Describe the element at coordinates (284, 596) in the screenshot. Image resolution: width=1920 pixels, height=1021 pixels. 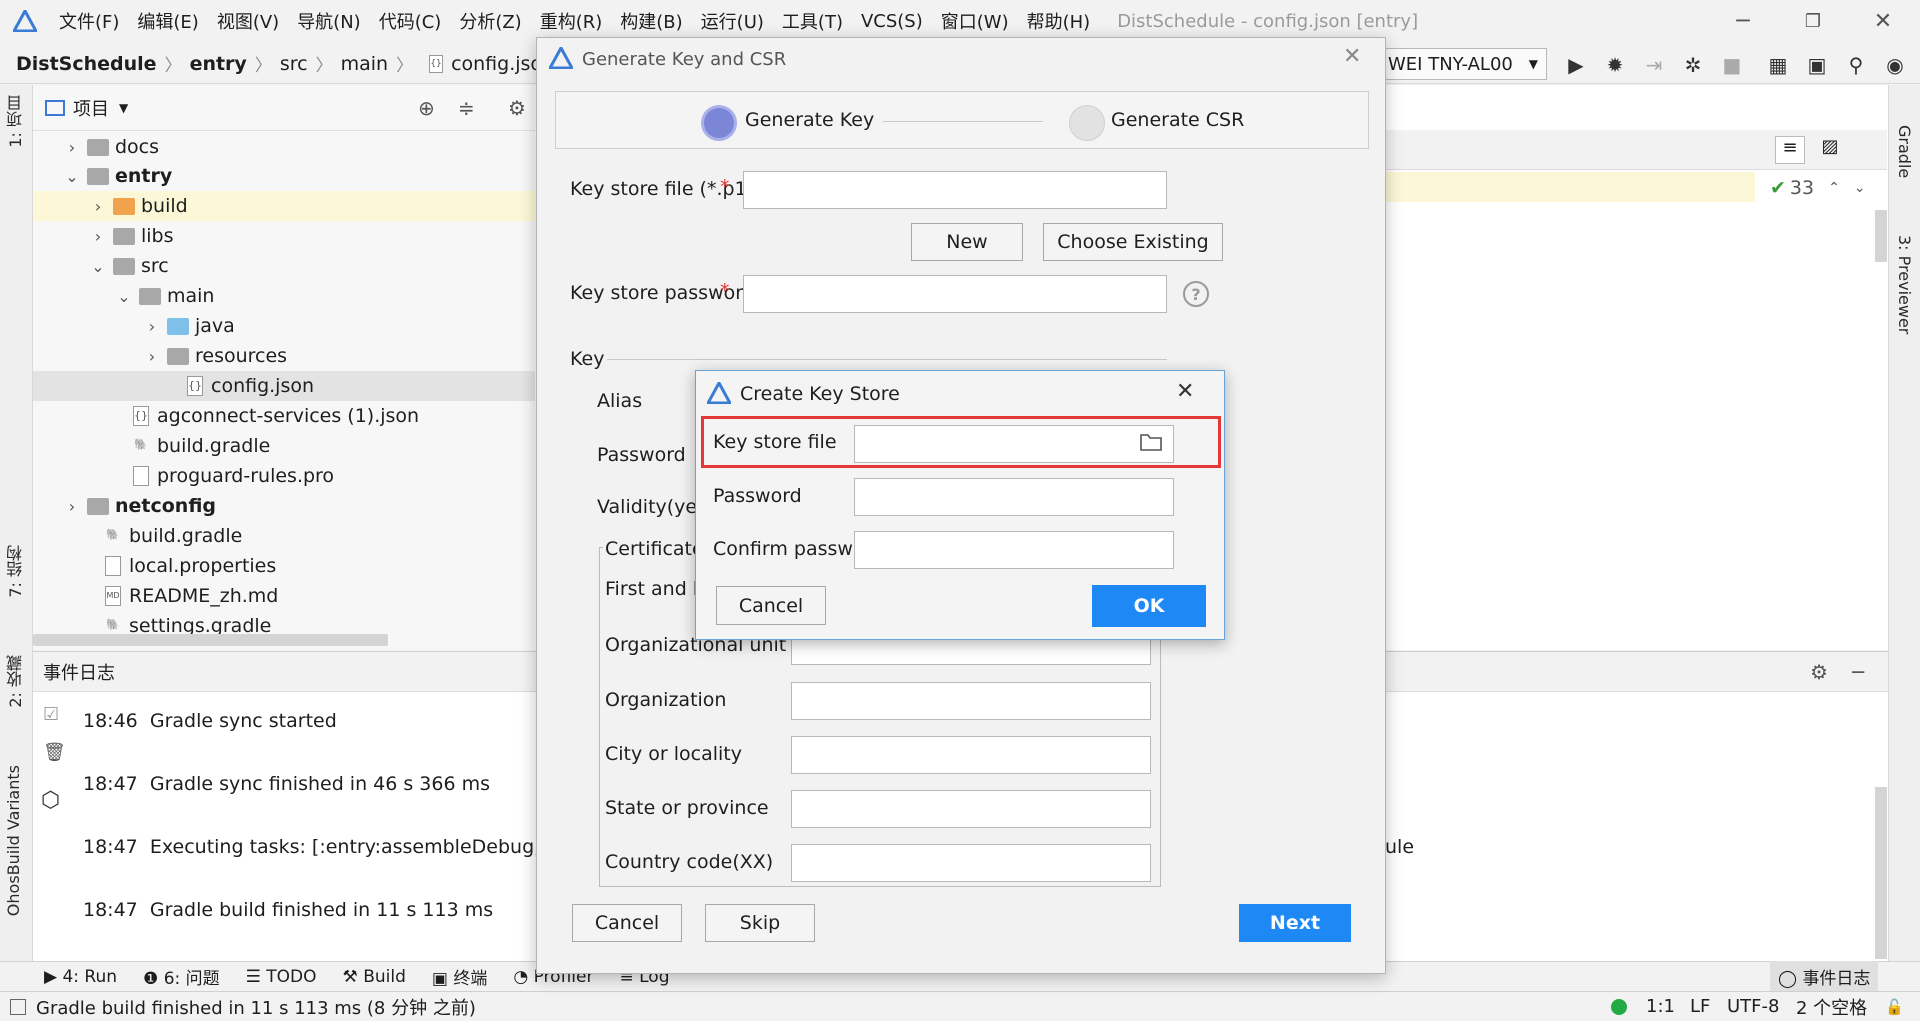
I see `tree-item-readme: MD README_zh.md` at that location.